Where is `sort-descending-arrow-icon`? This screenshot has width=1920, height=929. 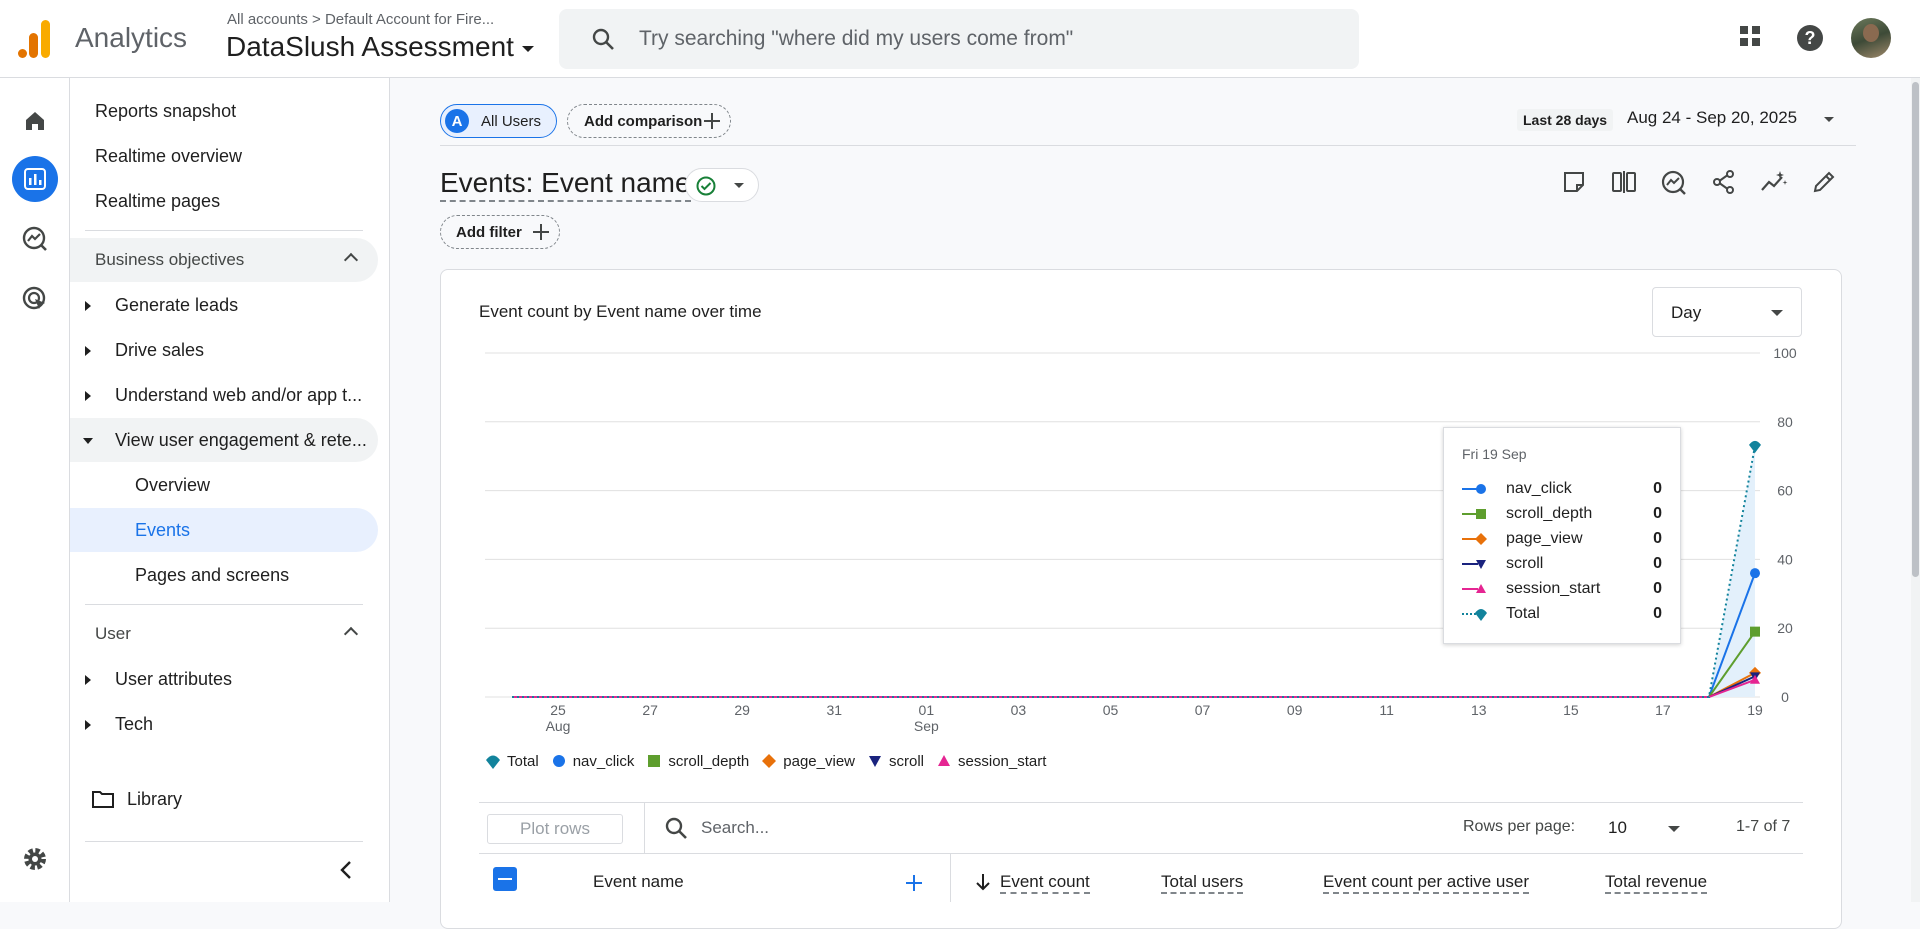 sort-descending-arrow-icon is located at coordinates (983, 882).